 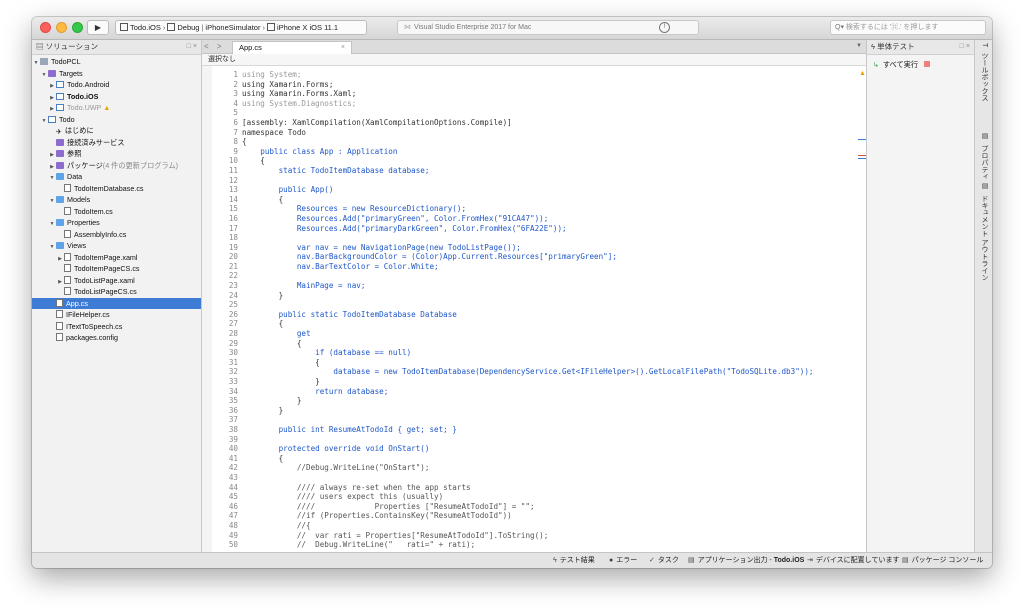 I want to click on code-text: using Xamarin.Forms;, so click(x=287, y=84).